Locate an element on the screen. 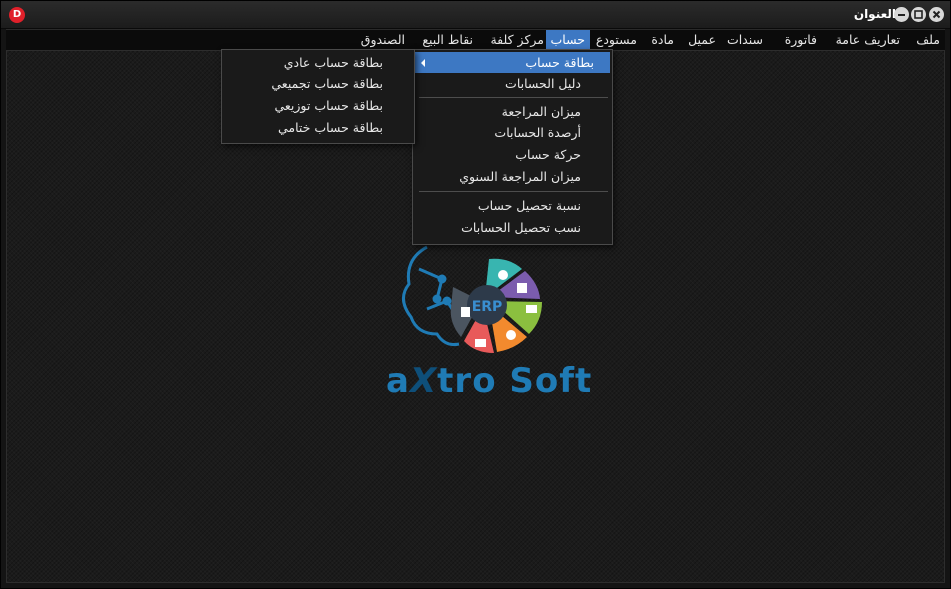 The width and height of the screenshot is (951, 589). minimize-icon is located at coordinates (901, 15).